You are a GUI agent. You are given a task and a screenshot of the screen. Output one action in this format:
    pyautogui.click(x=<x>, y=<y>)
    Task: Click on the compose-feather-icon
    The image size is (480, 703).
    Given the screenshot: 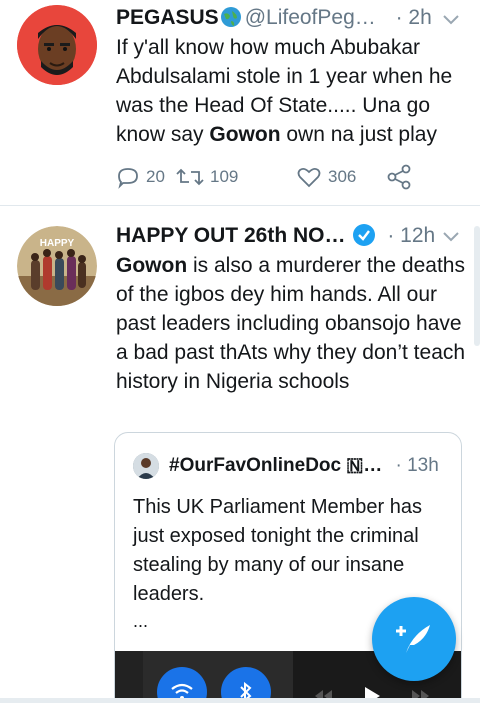 What is the action you would take?
    pyautogui.click(x=413, y=639)
    